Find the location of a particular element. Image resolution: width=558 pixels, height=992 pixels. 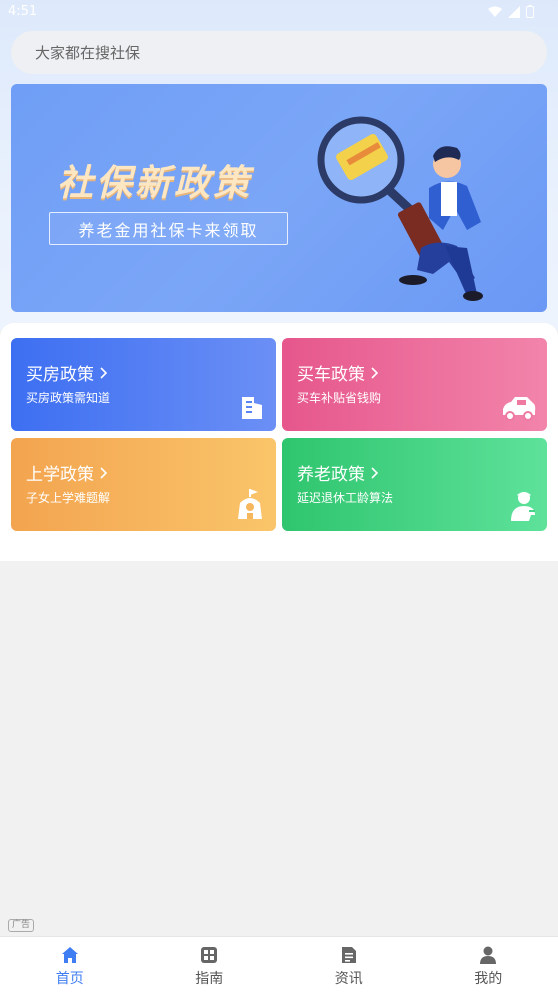

ad-tag: 广告 is located at coordinates (21, 925).